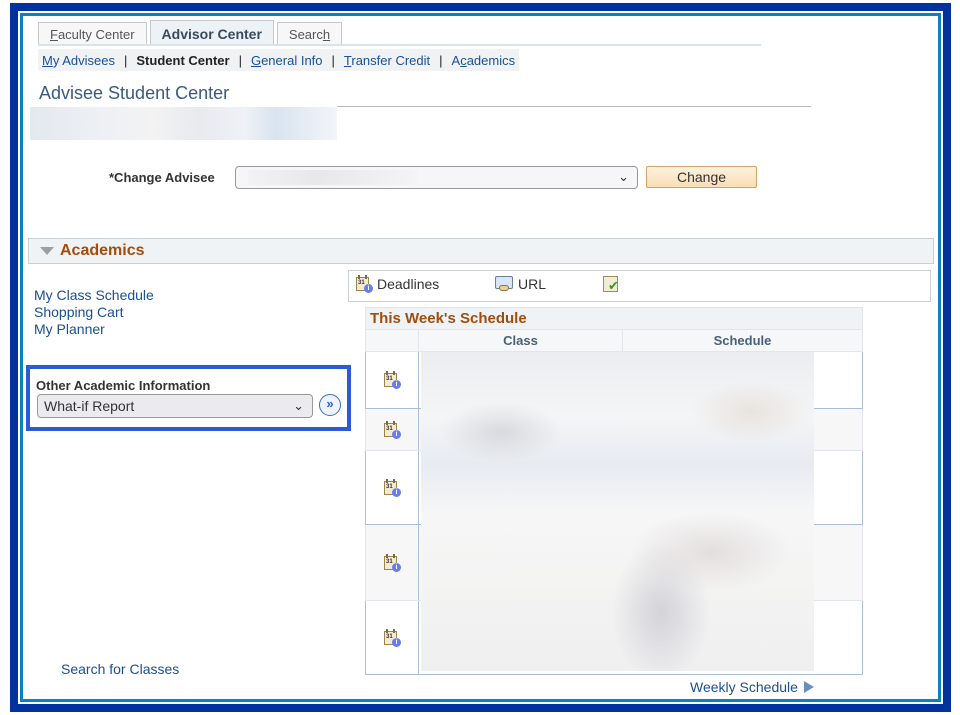 The image size is (960, 715). What do you see at coordinates (175, 406) in the screenshot?
I see `other-academic-info-select: What-if Report ⌄` at bounding box center [175, 406].